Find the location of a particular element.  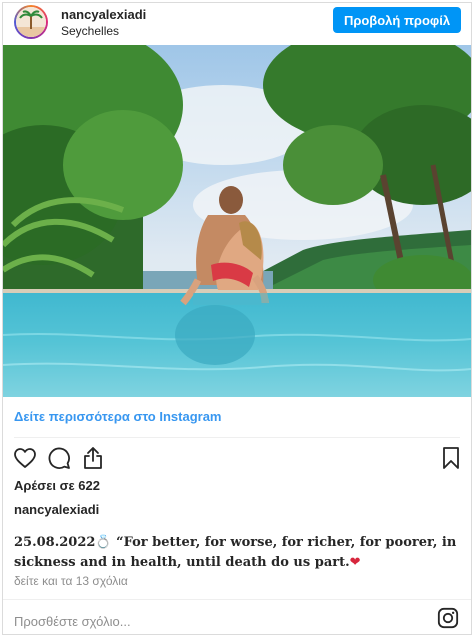

view-all-comments-link: δείτε και τα 13 σχόλια is located at coordinates (71, 581).